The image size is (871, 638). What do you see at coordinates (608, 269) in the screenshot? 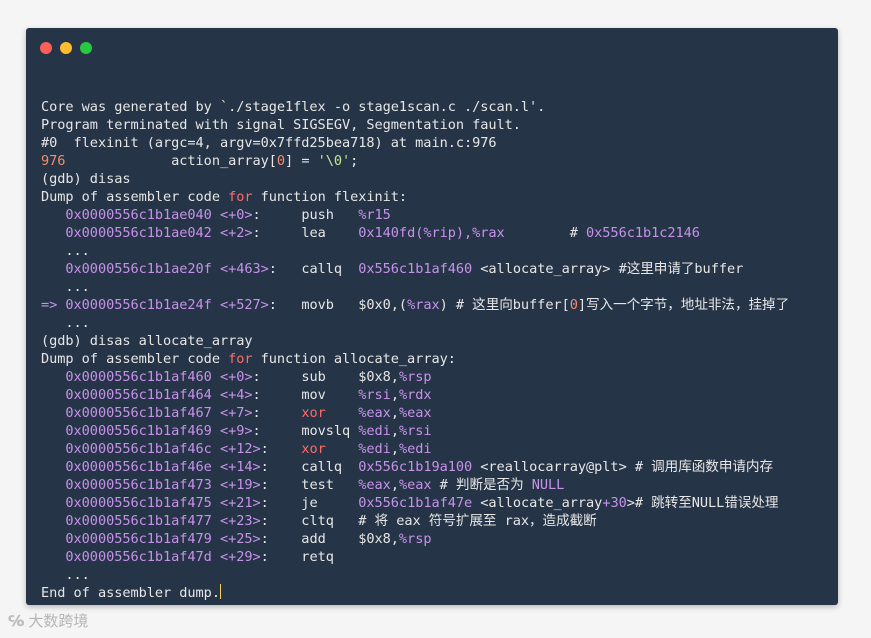
I see `asm-comment: <allocate_array> #这里申请了buffer` at bounding box center [608, 269].